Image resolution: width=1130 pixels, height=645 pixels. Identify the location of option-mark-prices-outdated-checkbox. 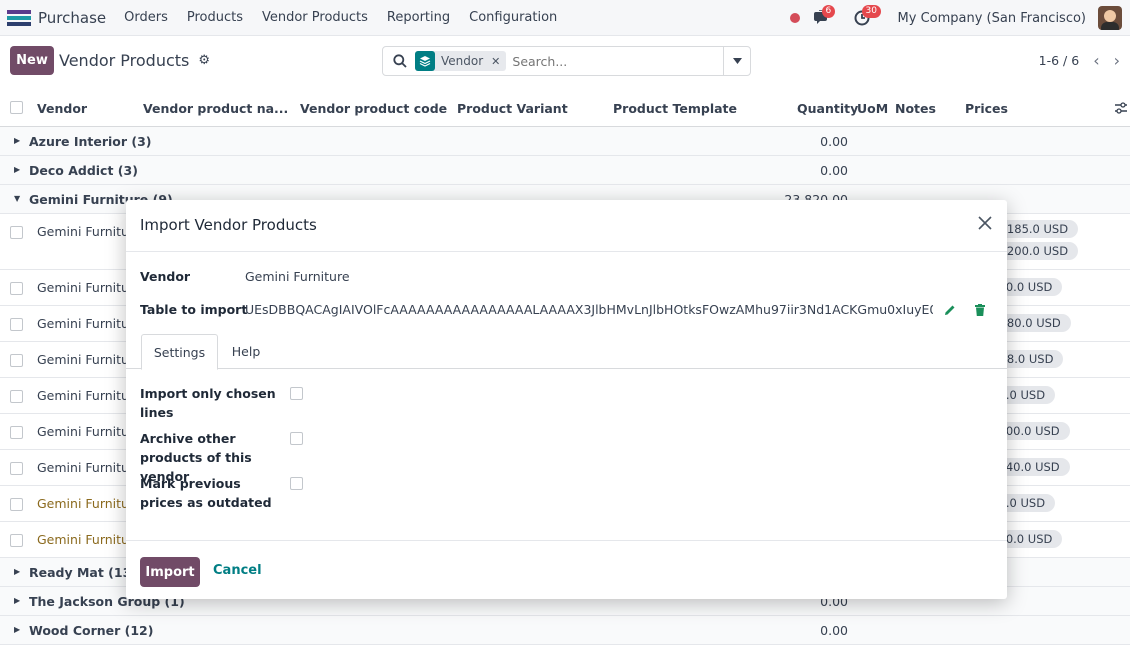
(296, 483).